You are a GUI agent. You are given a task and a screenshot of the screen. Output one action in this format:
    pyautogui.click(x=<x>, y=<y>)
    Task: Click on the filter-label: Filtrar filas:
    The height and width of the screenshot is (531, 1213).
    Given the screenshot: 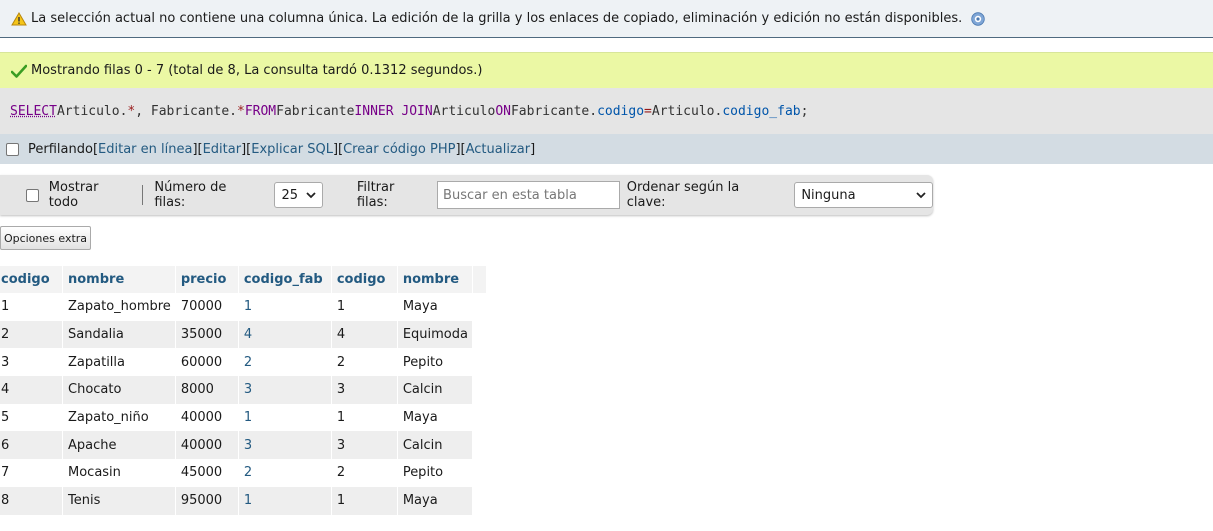 What is the action you would take?
    pyautogui.click(x=375, y=195)
    